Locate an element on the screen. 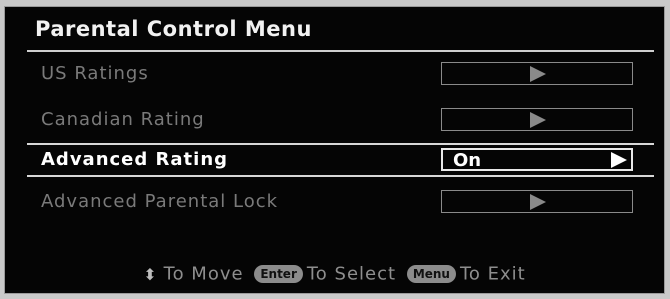  move-hint-text: To Move is located at coordinates (203, 274).